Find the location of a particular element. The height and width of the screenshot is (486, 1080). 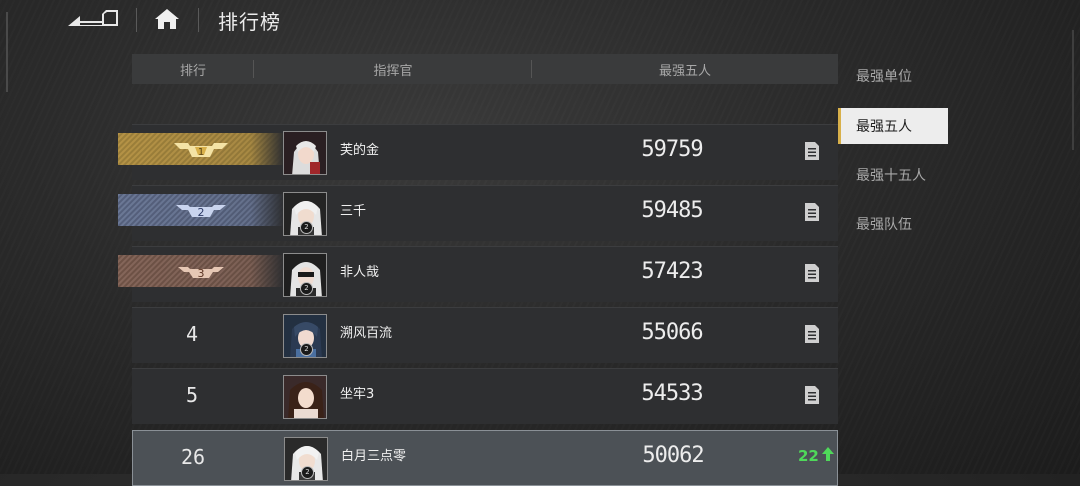

svg-text: 2 is located at coordinates (201, 212).